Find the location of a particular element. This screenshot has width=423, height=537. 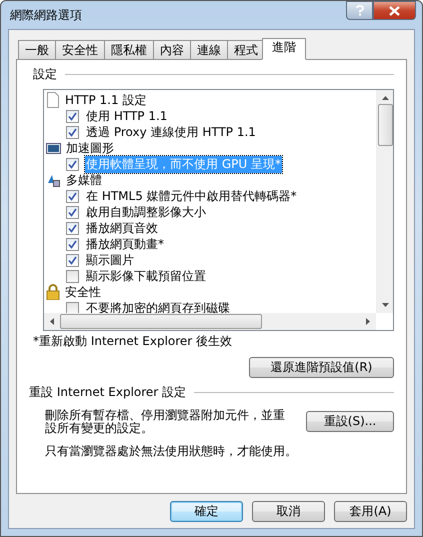

dialog-button: 取消 is located at coordinates (288, 511).